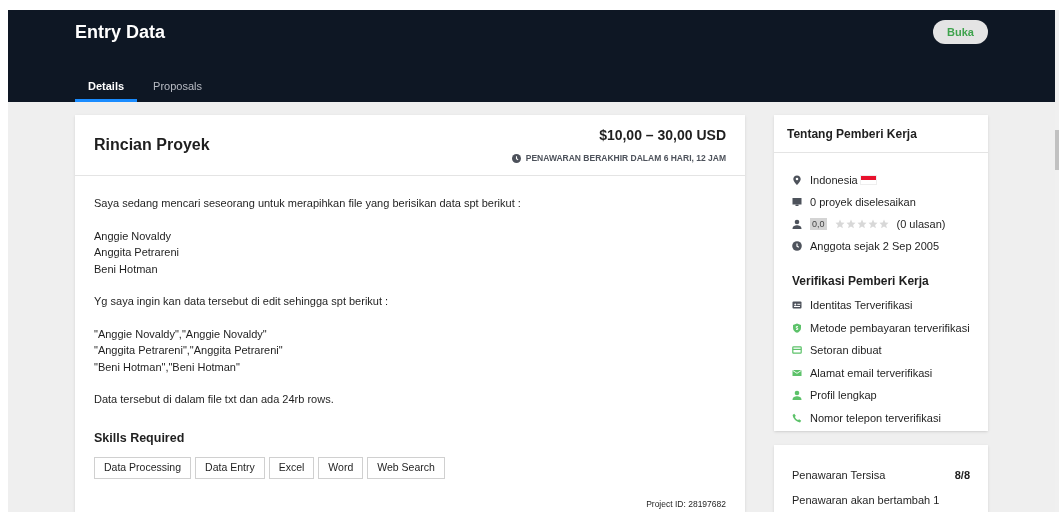  I want to click on description-paragraph: Saya sedang mencari seseorang untuk merapihkan file yang berisikan data spt berikut :, so click(308, 203).